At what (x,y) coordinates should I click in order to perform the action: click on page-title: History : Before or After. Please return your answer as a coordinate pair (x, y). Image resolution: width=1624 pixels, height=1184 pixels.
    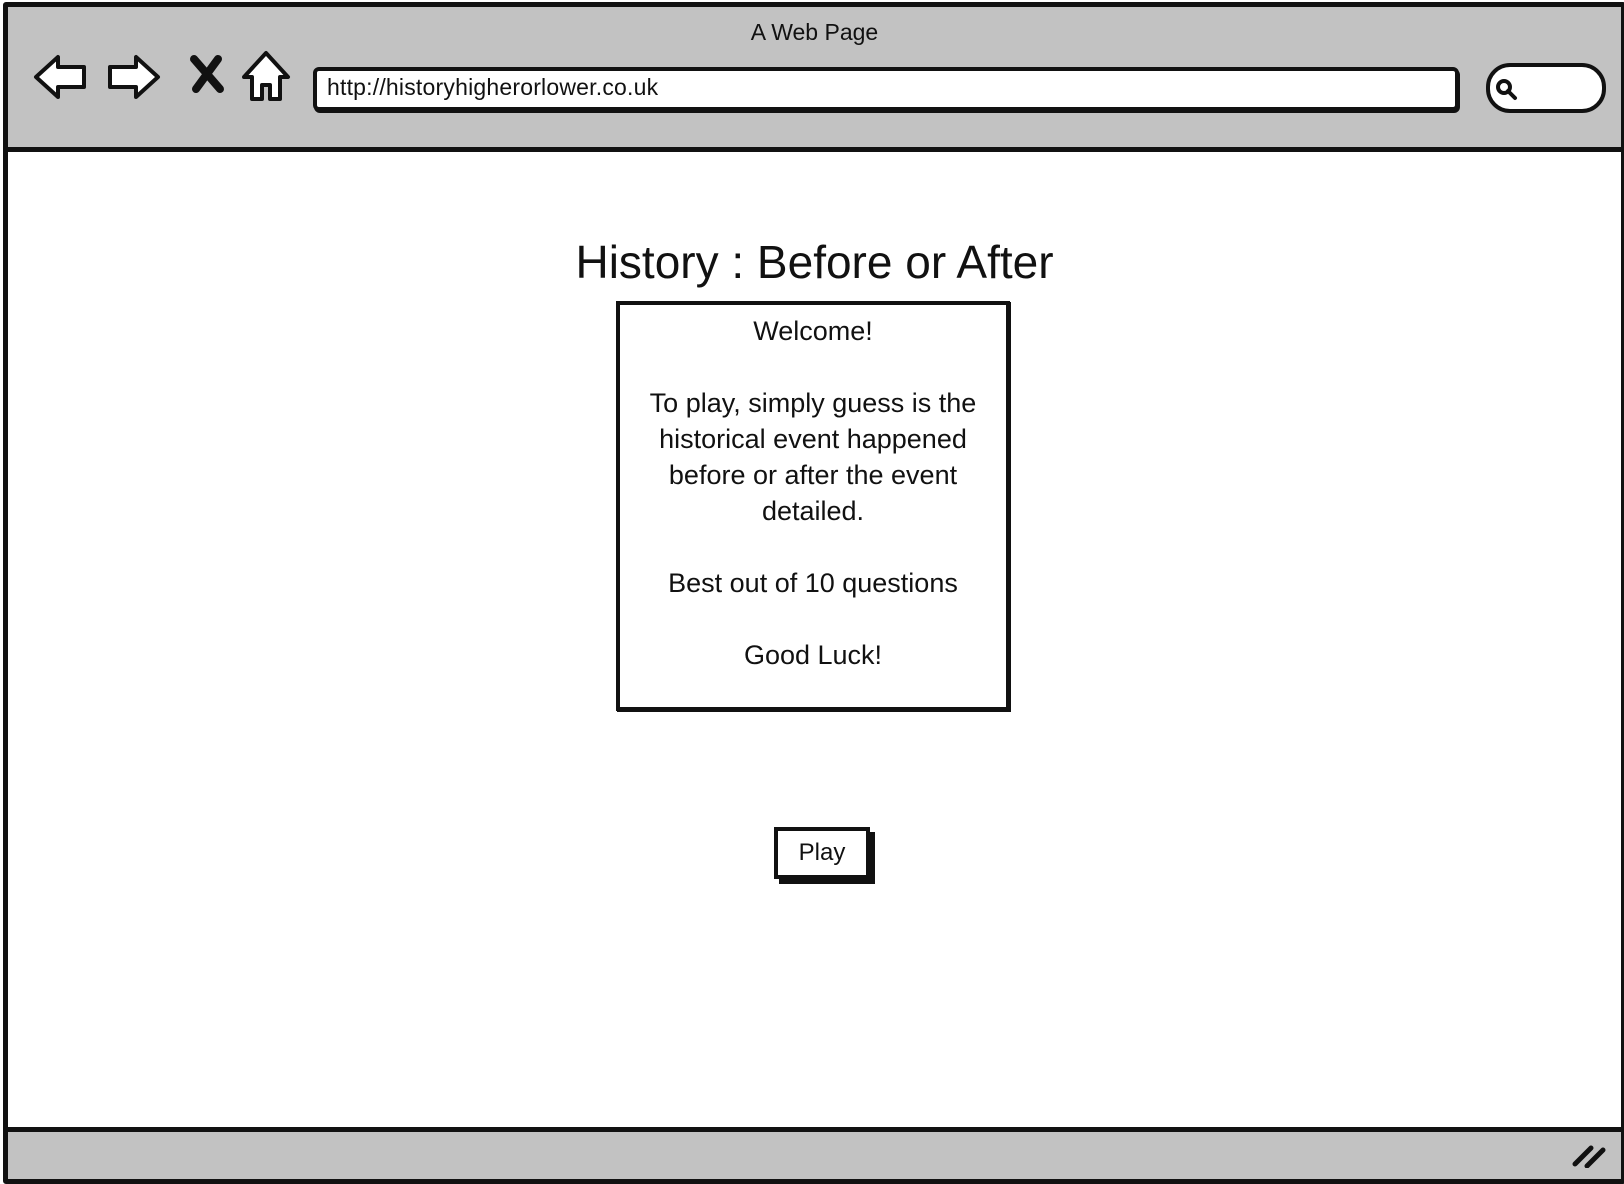
    Looking at the image, I should click on (814, 261).